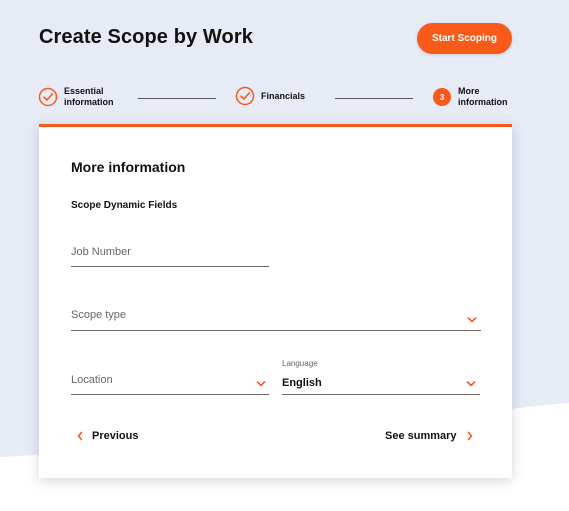 This screenshot has width=569, height=511. I want to click on see-summary-label: See summary, so click(421, 436).